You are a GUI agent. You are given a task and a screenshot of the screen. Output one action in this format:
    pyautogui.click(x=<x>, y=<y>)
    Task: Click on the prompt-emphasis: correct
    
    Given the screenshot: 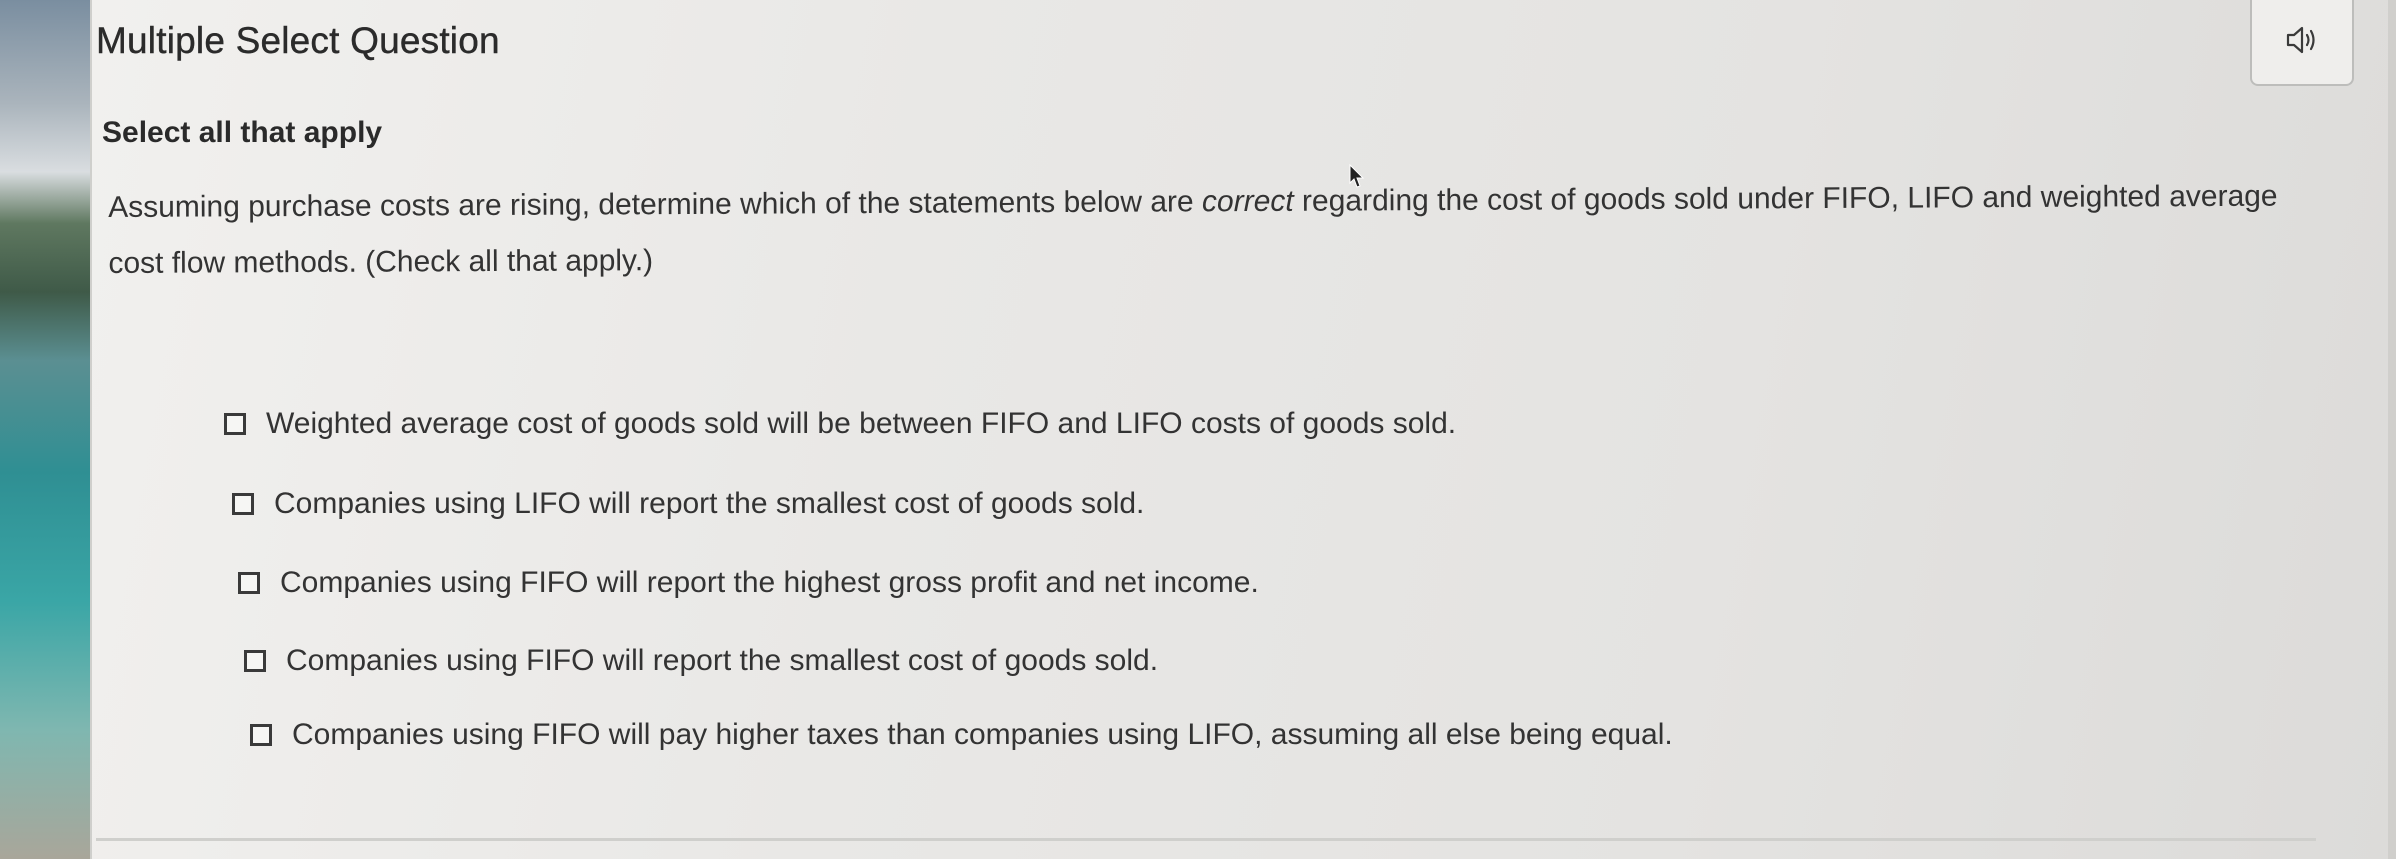 What is the action you would take?
    pyautogui.click(x=1247, y=201)
    